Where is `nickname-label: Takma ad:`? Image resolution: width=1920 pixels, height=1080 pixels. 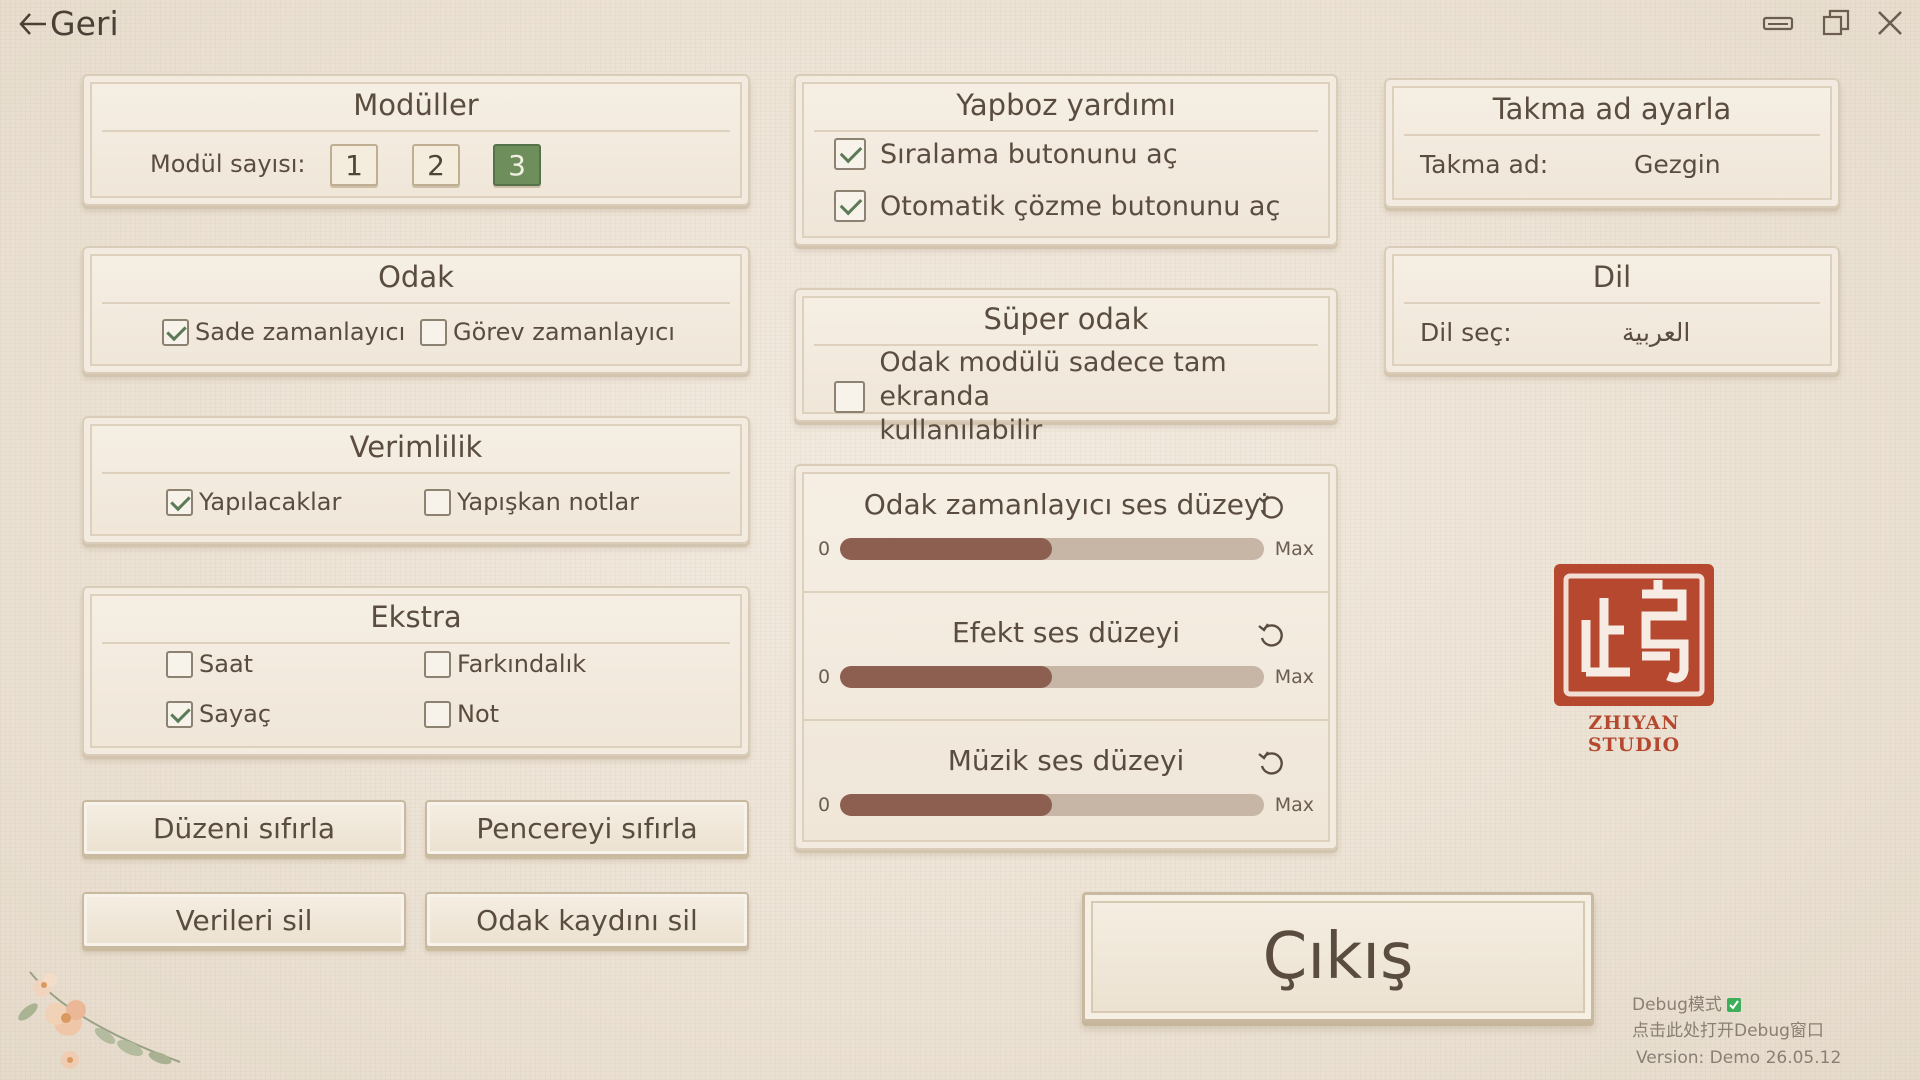
nickname-label: Takma ad: is located at coordinates (1484, 164).